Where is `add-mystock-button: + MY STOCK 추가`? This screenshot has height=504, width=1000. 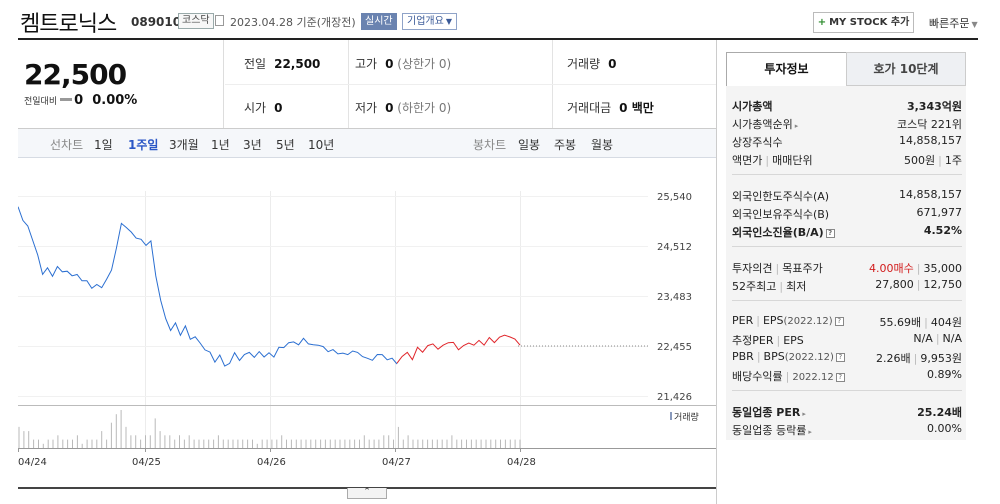
add-mystock-button: + MY STOCK 추가 is located at coordinates (863, 22).